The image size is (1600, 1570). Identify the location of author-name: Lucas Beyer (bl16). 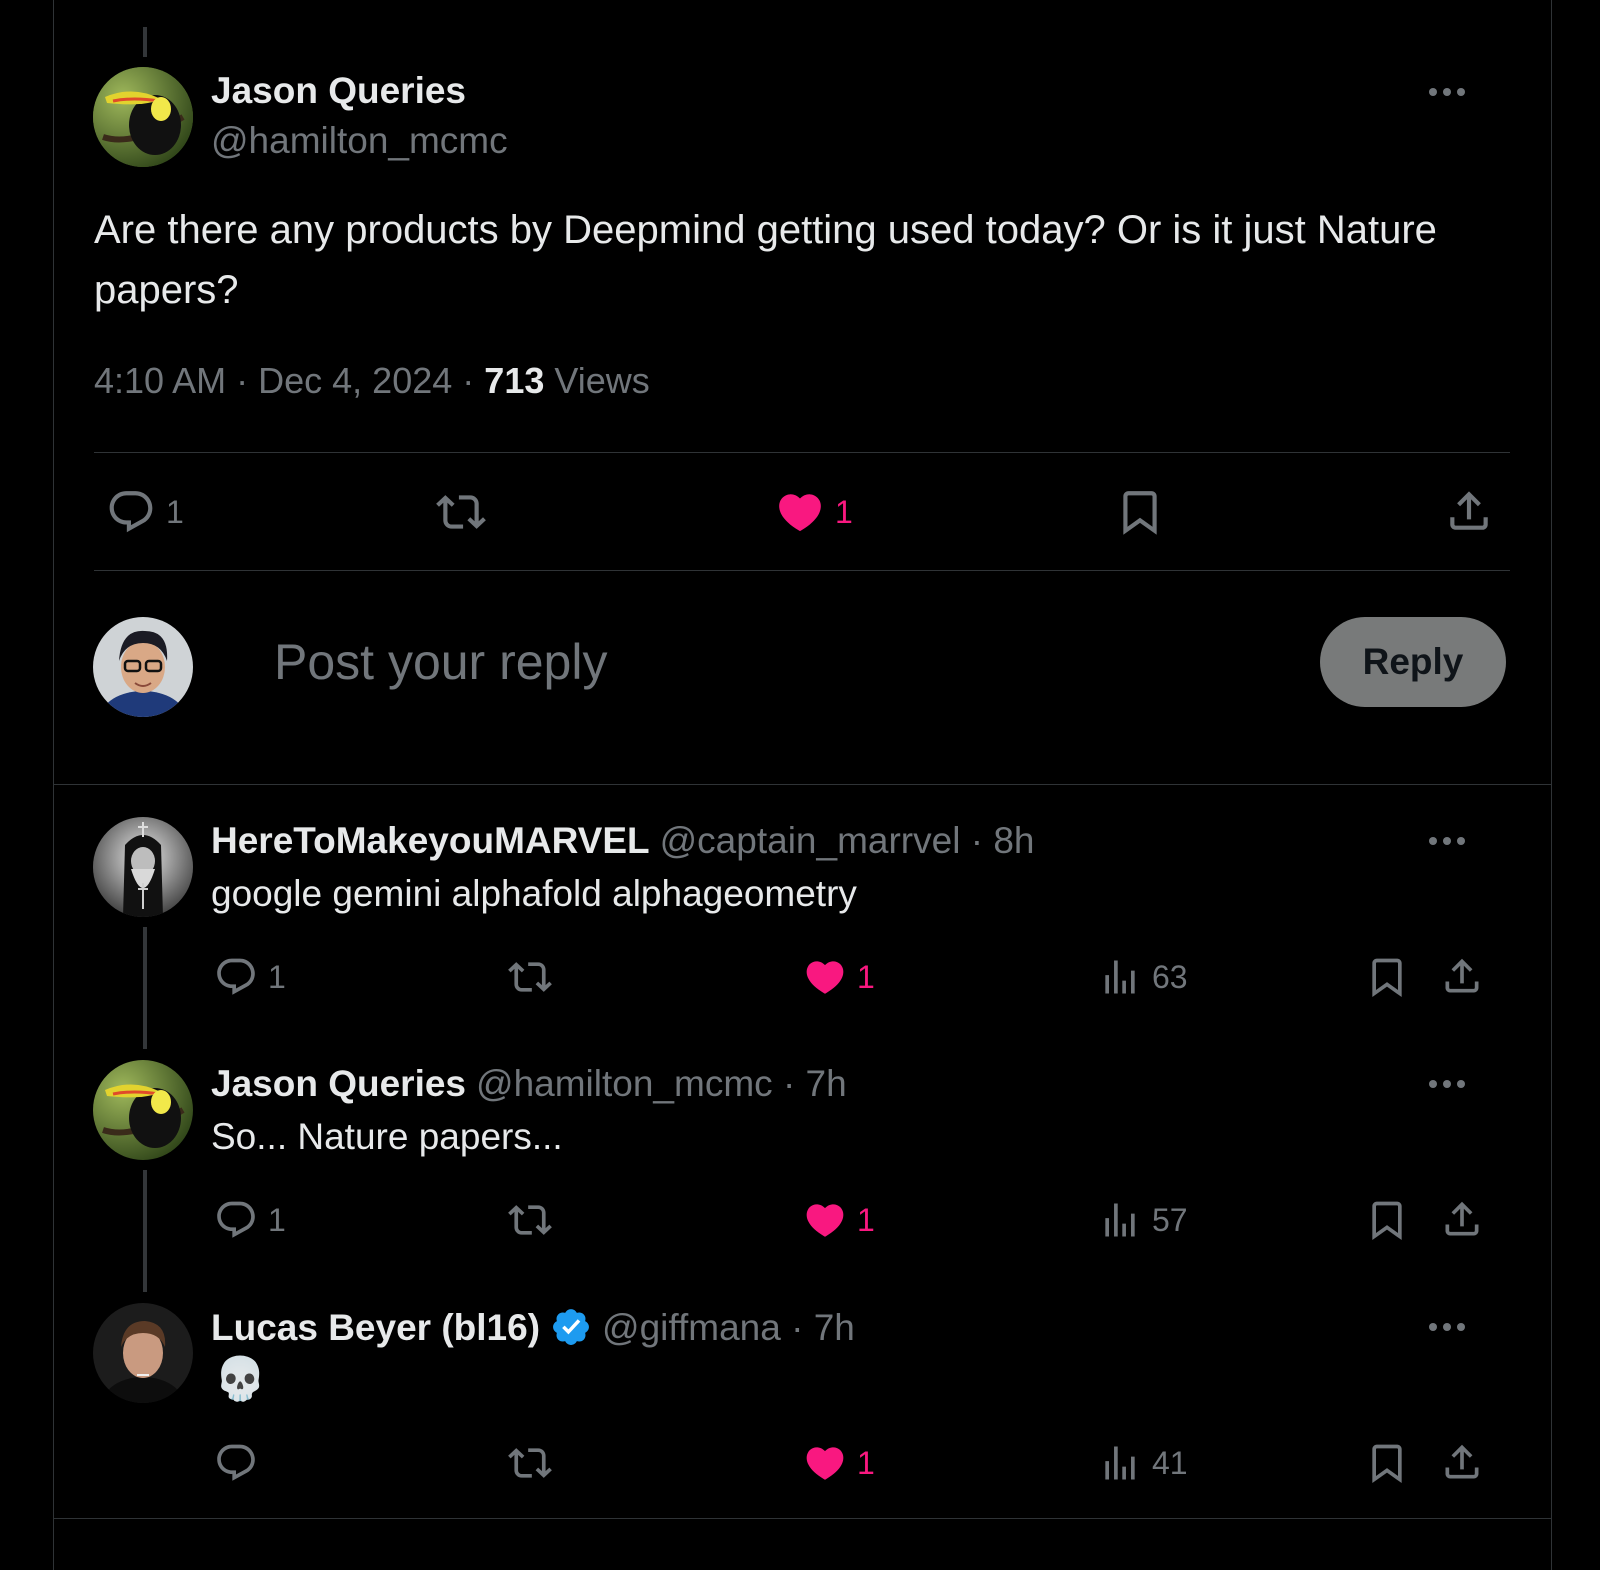
(375, 1327).